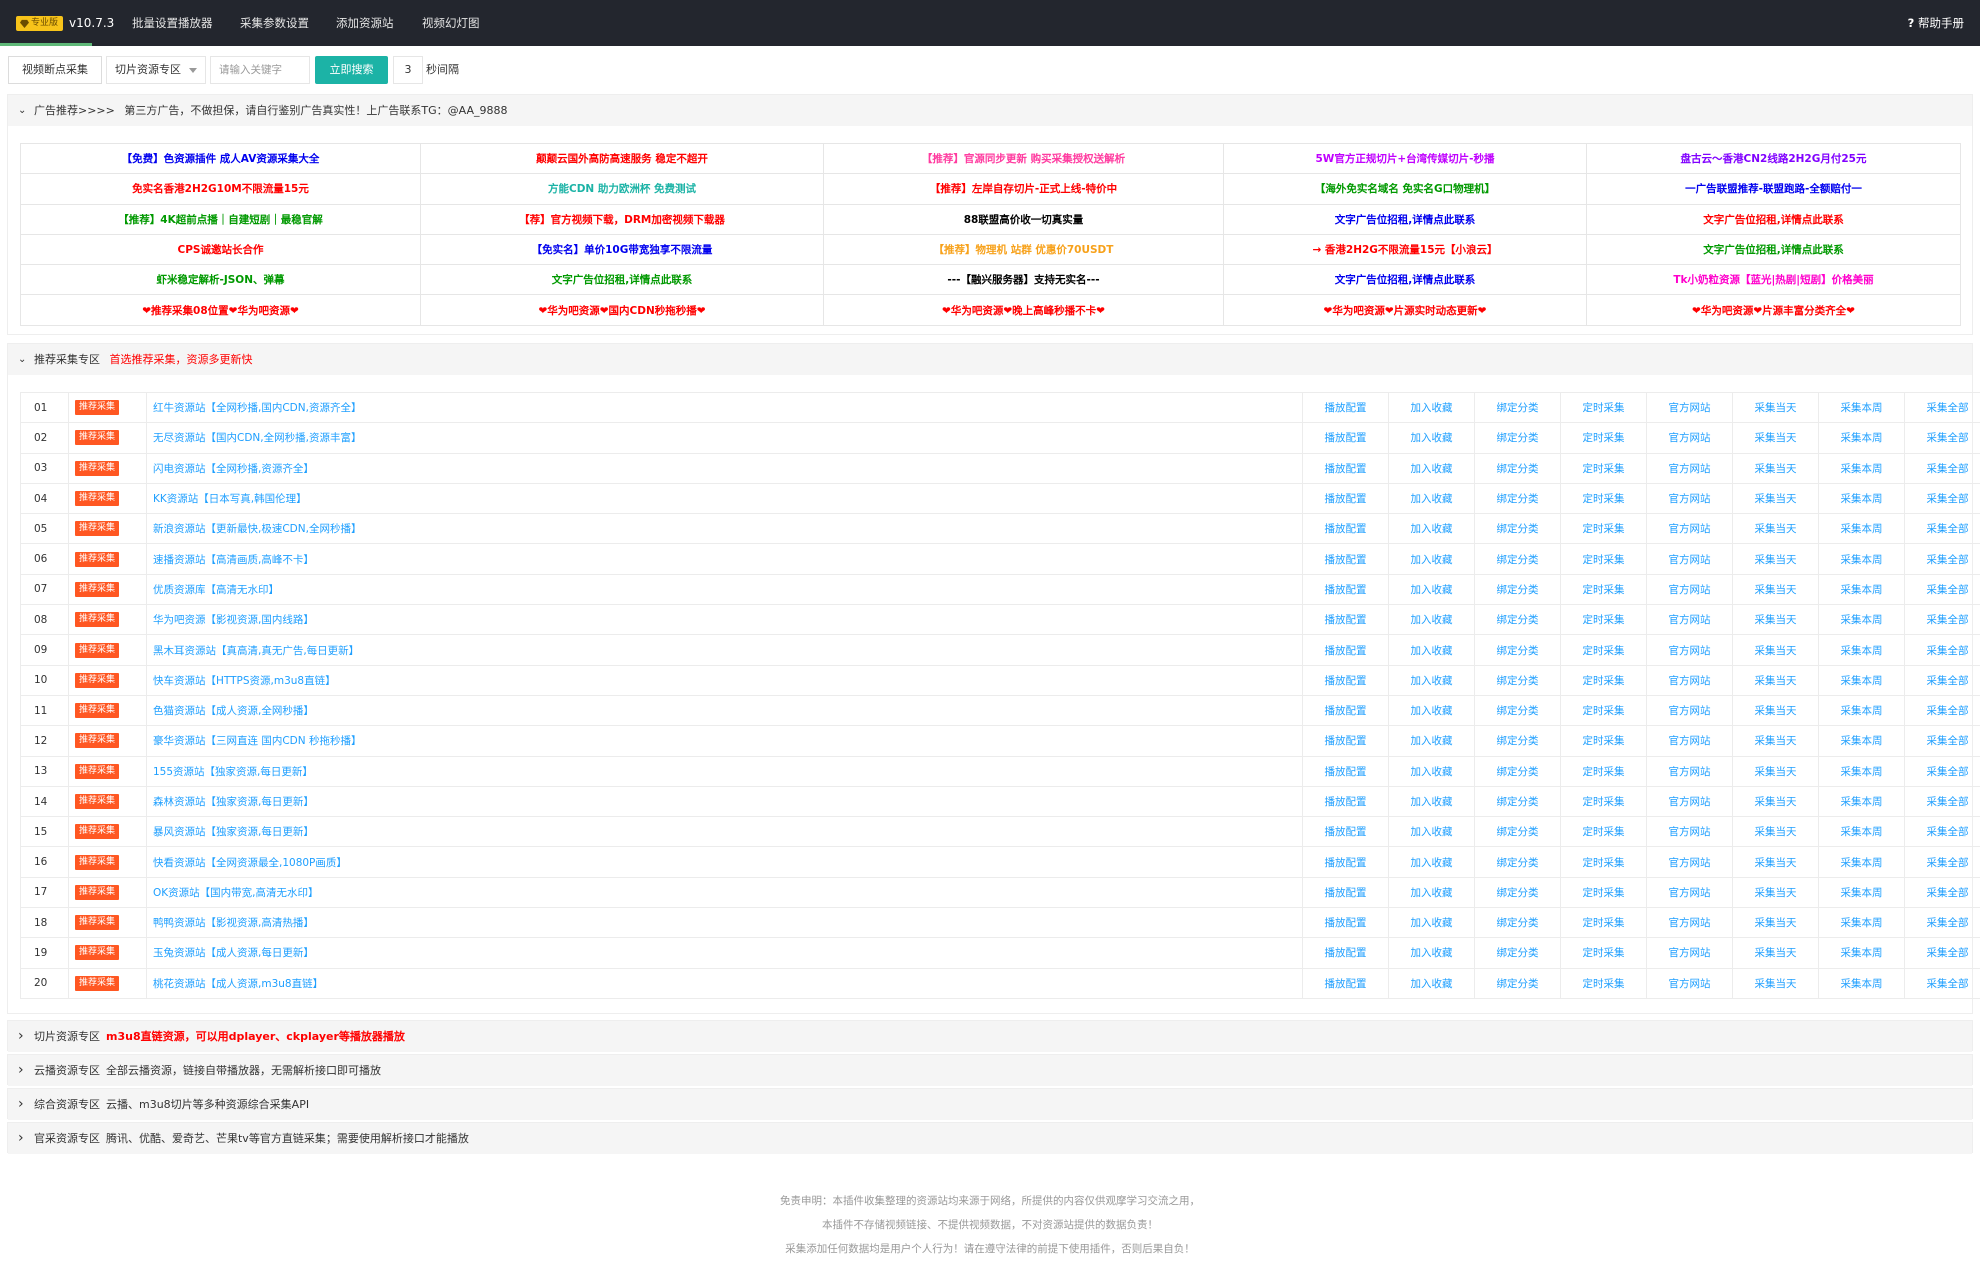 This screenshot has height=1282, width=1980. Describe the element at coordinates (724, 498) in the screenshot. I see `source-name-link: KK资源站【日本写真,韩国伦理】` at that location.